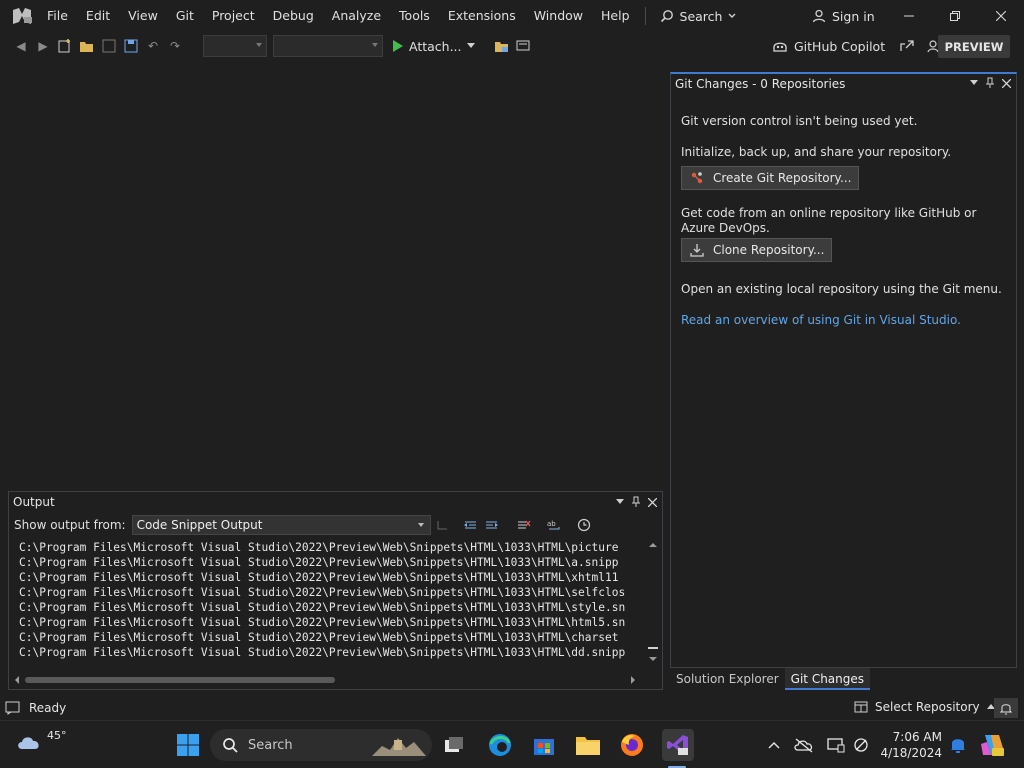  What do you see at coordinates (958, 745) in the screenshot?
I see `notification-center-button` at bounding box center [958, 745].